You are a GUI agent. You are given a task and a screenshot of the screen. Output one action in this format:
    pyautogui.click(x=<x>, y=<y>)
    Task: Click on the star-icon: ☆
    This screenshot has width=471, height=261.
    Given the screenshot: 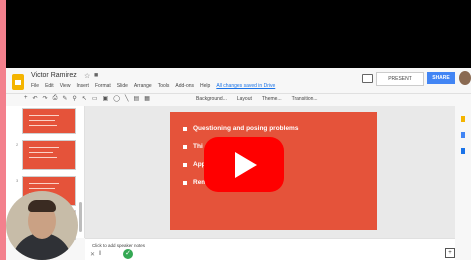 What is the action you would take?
    pyautogui.click(x=87, y=76)
    